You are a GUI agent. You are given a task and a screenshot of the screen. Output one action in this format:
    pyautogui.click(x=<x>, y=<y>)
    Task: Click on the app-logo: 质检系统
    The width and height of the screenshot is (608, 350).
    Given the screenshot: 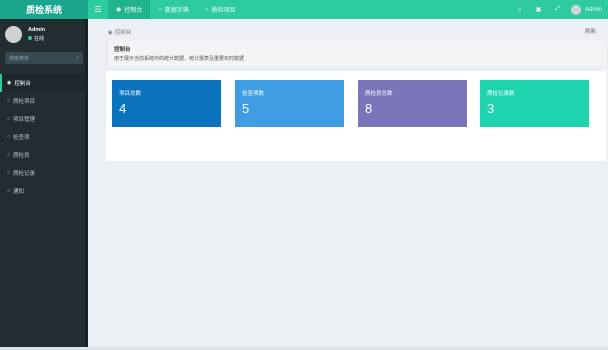 What is the action you would take?
    pyautogui.click(x=44, y=9)
    